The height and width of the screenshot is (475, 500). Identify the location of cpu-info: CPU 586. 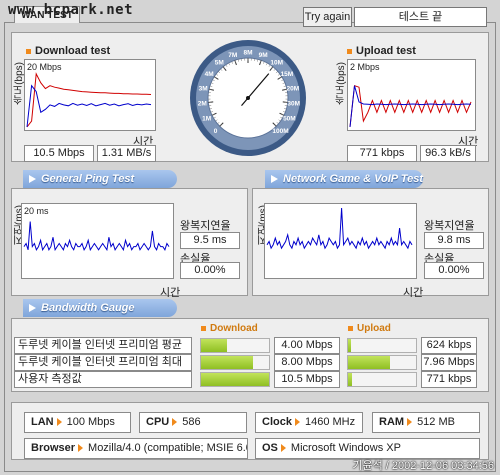
(193, 422).